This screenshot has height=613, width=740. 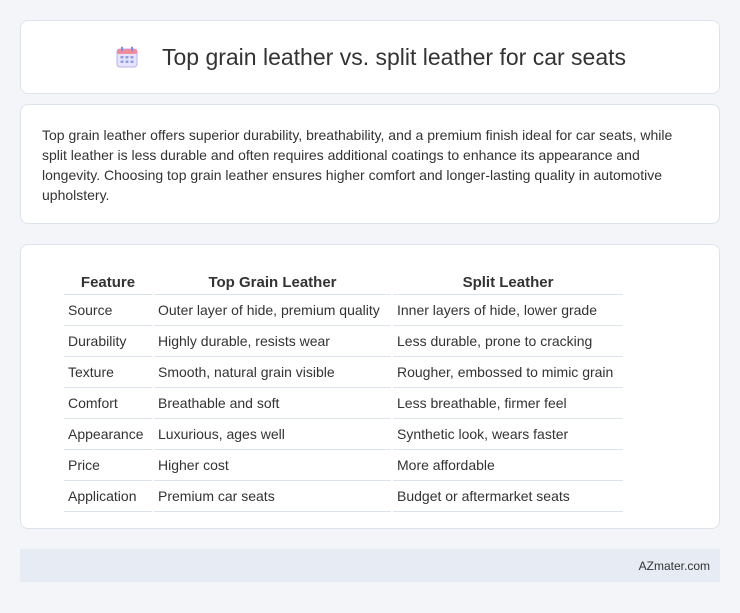 What do you see at coordinates (272, 341) in the screenshot?
I see `row-top-grain: Highly durable, resists wear` at bounding box center [272, 341].